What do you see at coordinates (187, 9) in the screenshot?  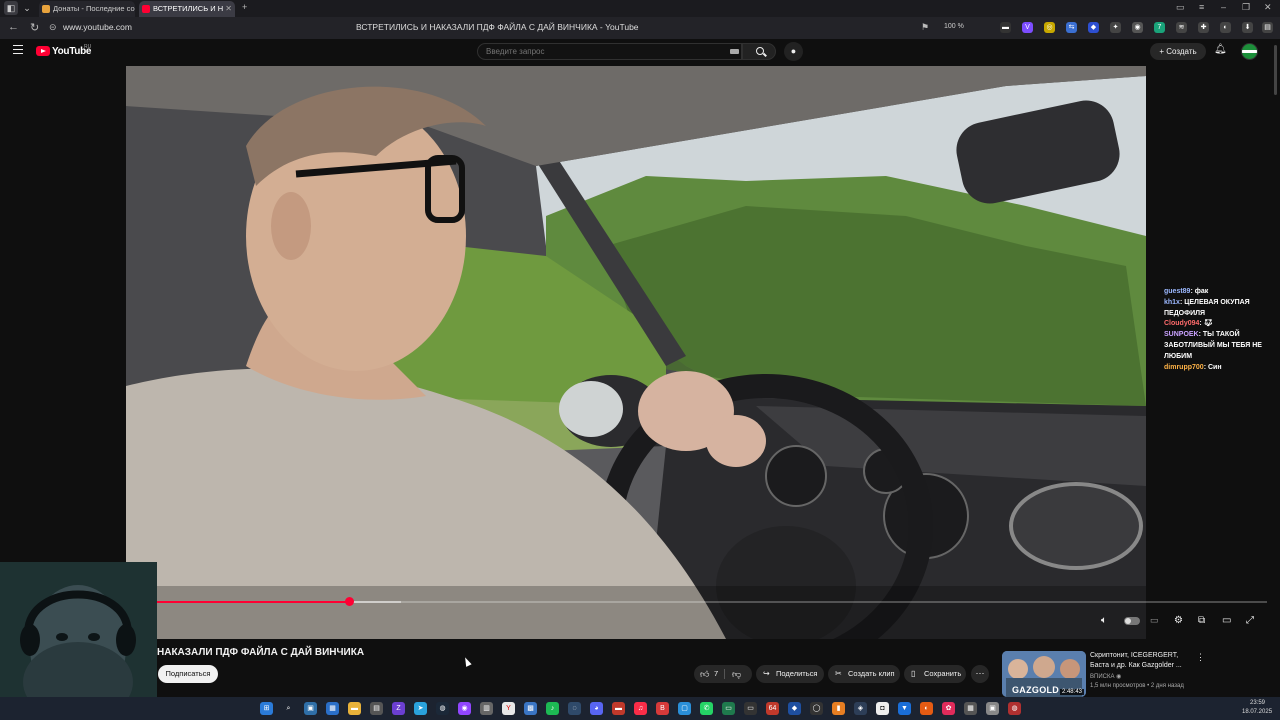 I see `tab-youtube-active: ВСТРЕТИЛИСЬ И Н ✕` at bounding box center [187, 9].